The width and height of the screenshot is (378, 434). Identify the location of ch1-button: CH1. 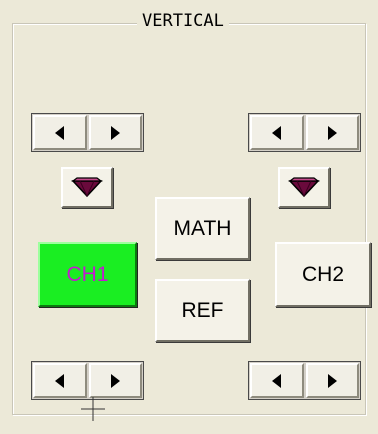
(87, 274).